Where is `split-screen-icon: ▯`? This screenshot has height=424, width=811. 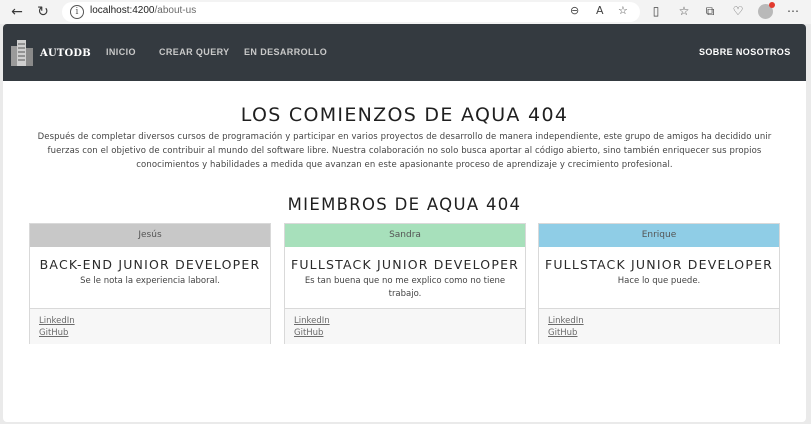
split-screen-icon: ▯ is located at coordinates (656, 11).